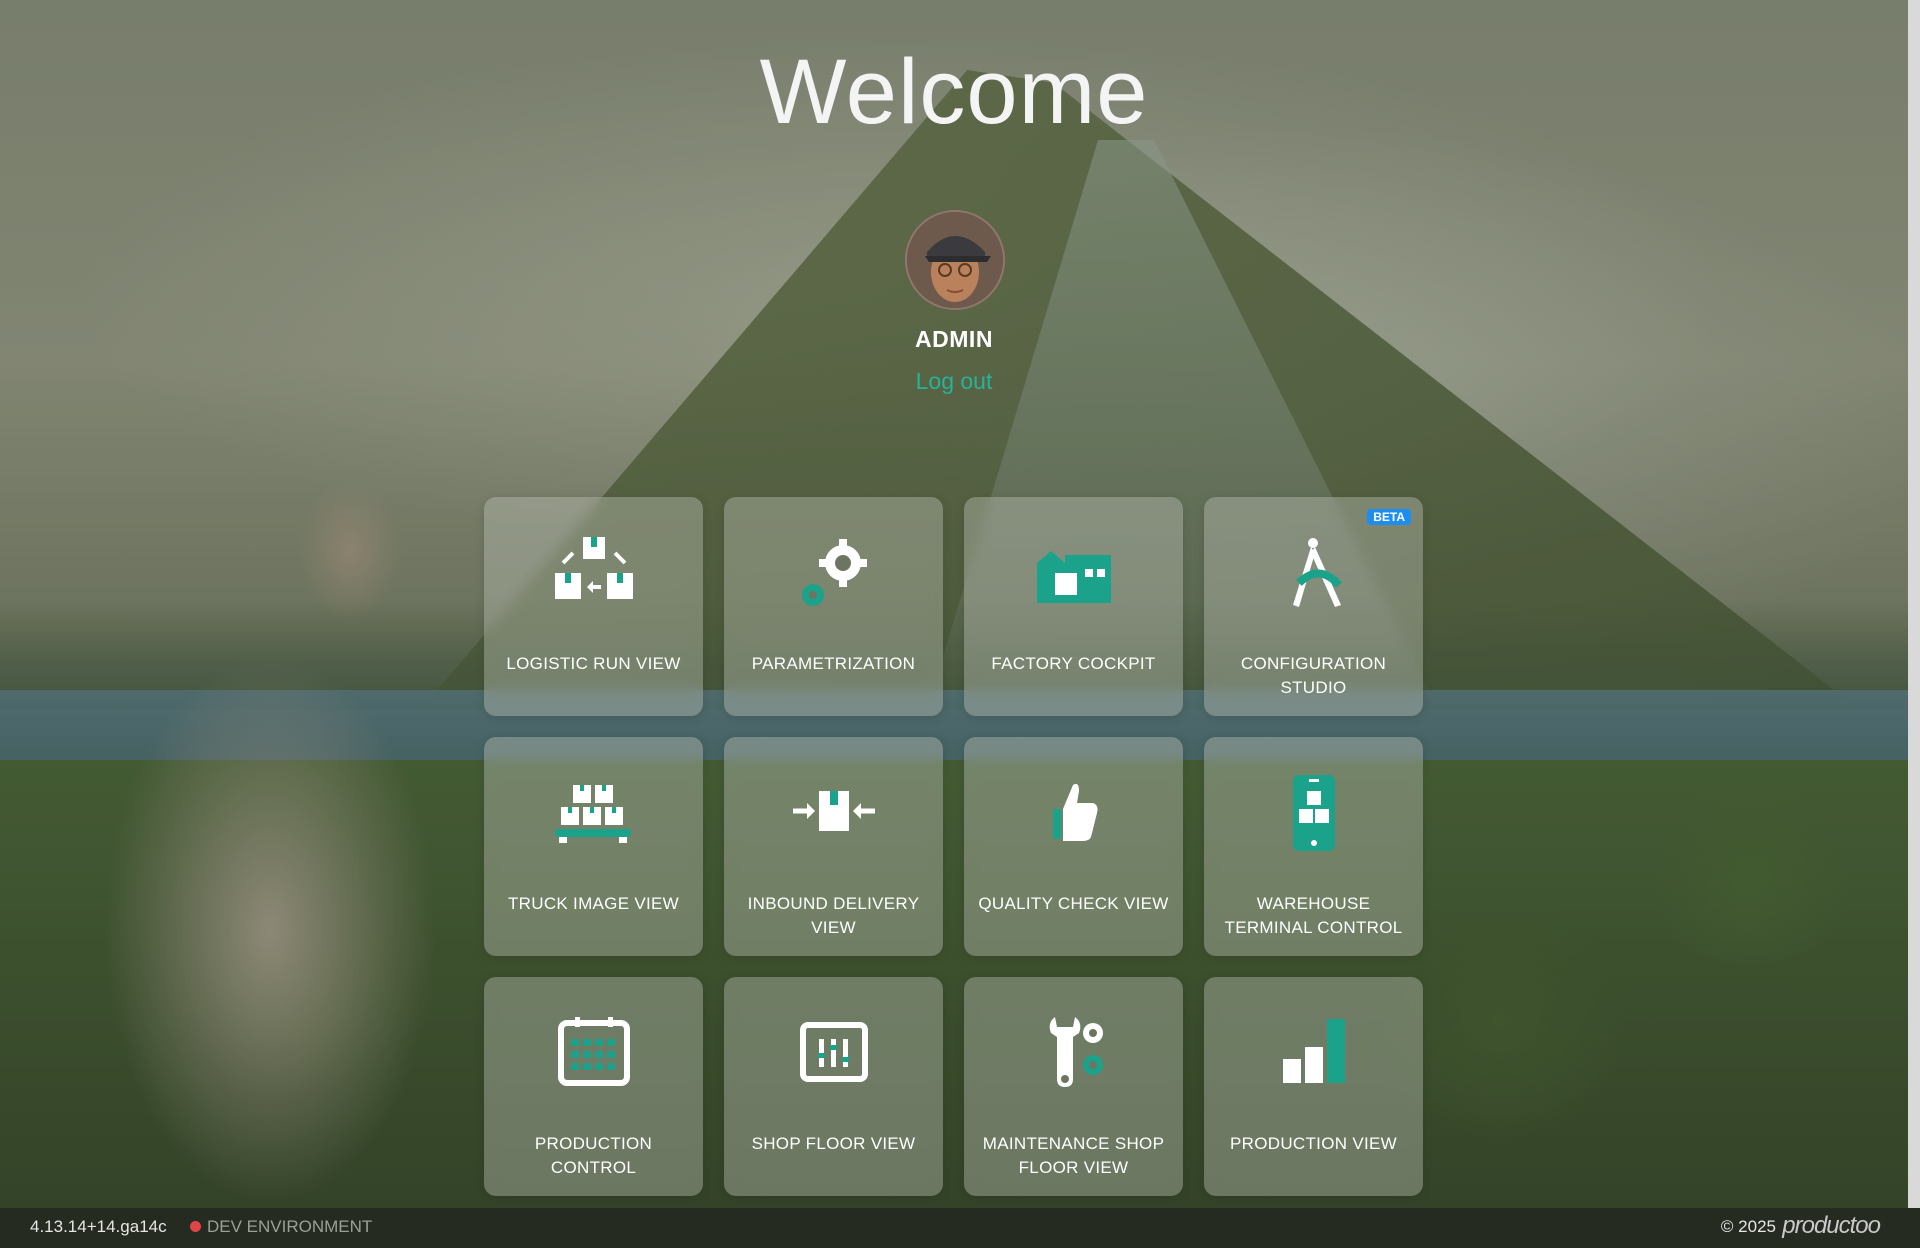 This screenshot has width=1920, height=1248. Describe the element at coordinates (593, 573) in the screenshot. I see `boxes-flow-icon` at that location.